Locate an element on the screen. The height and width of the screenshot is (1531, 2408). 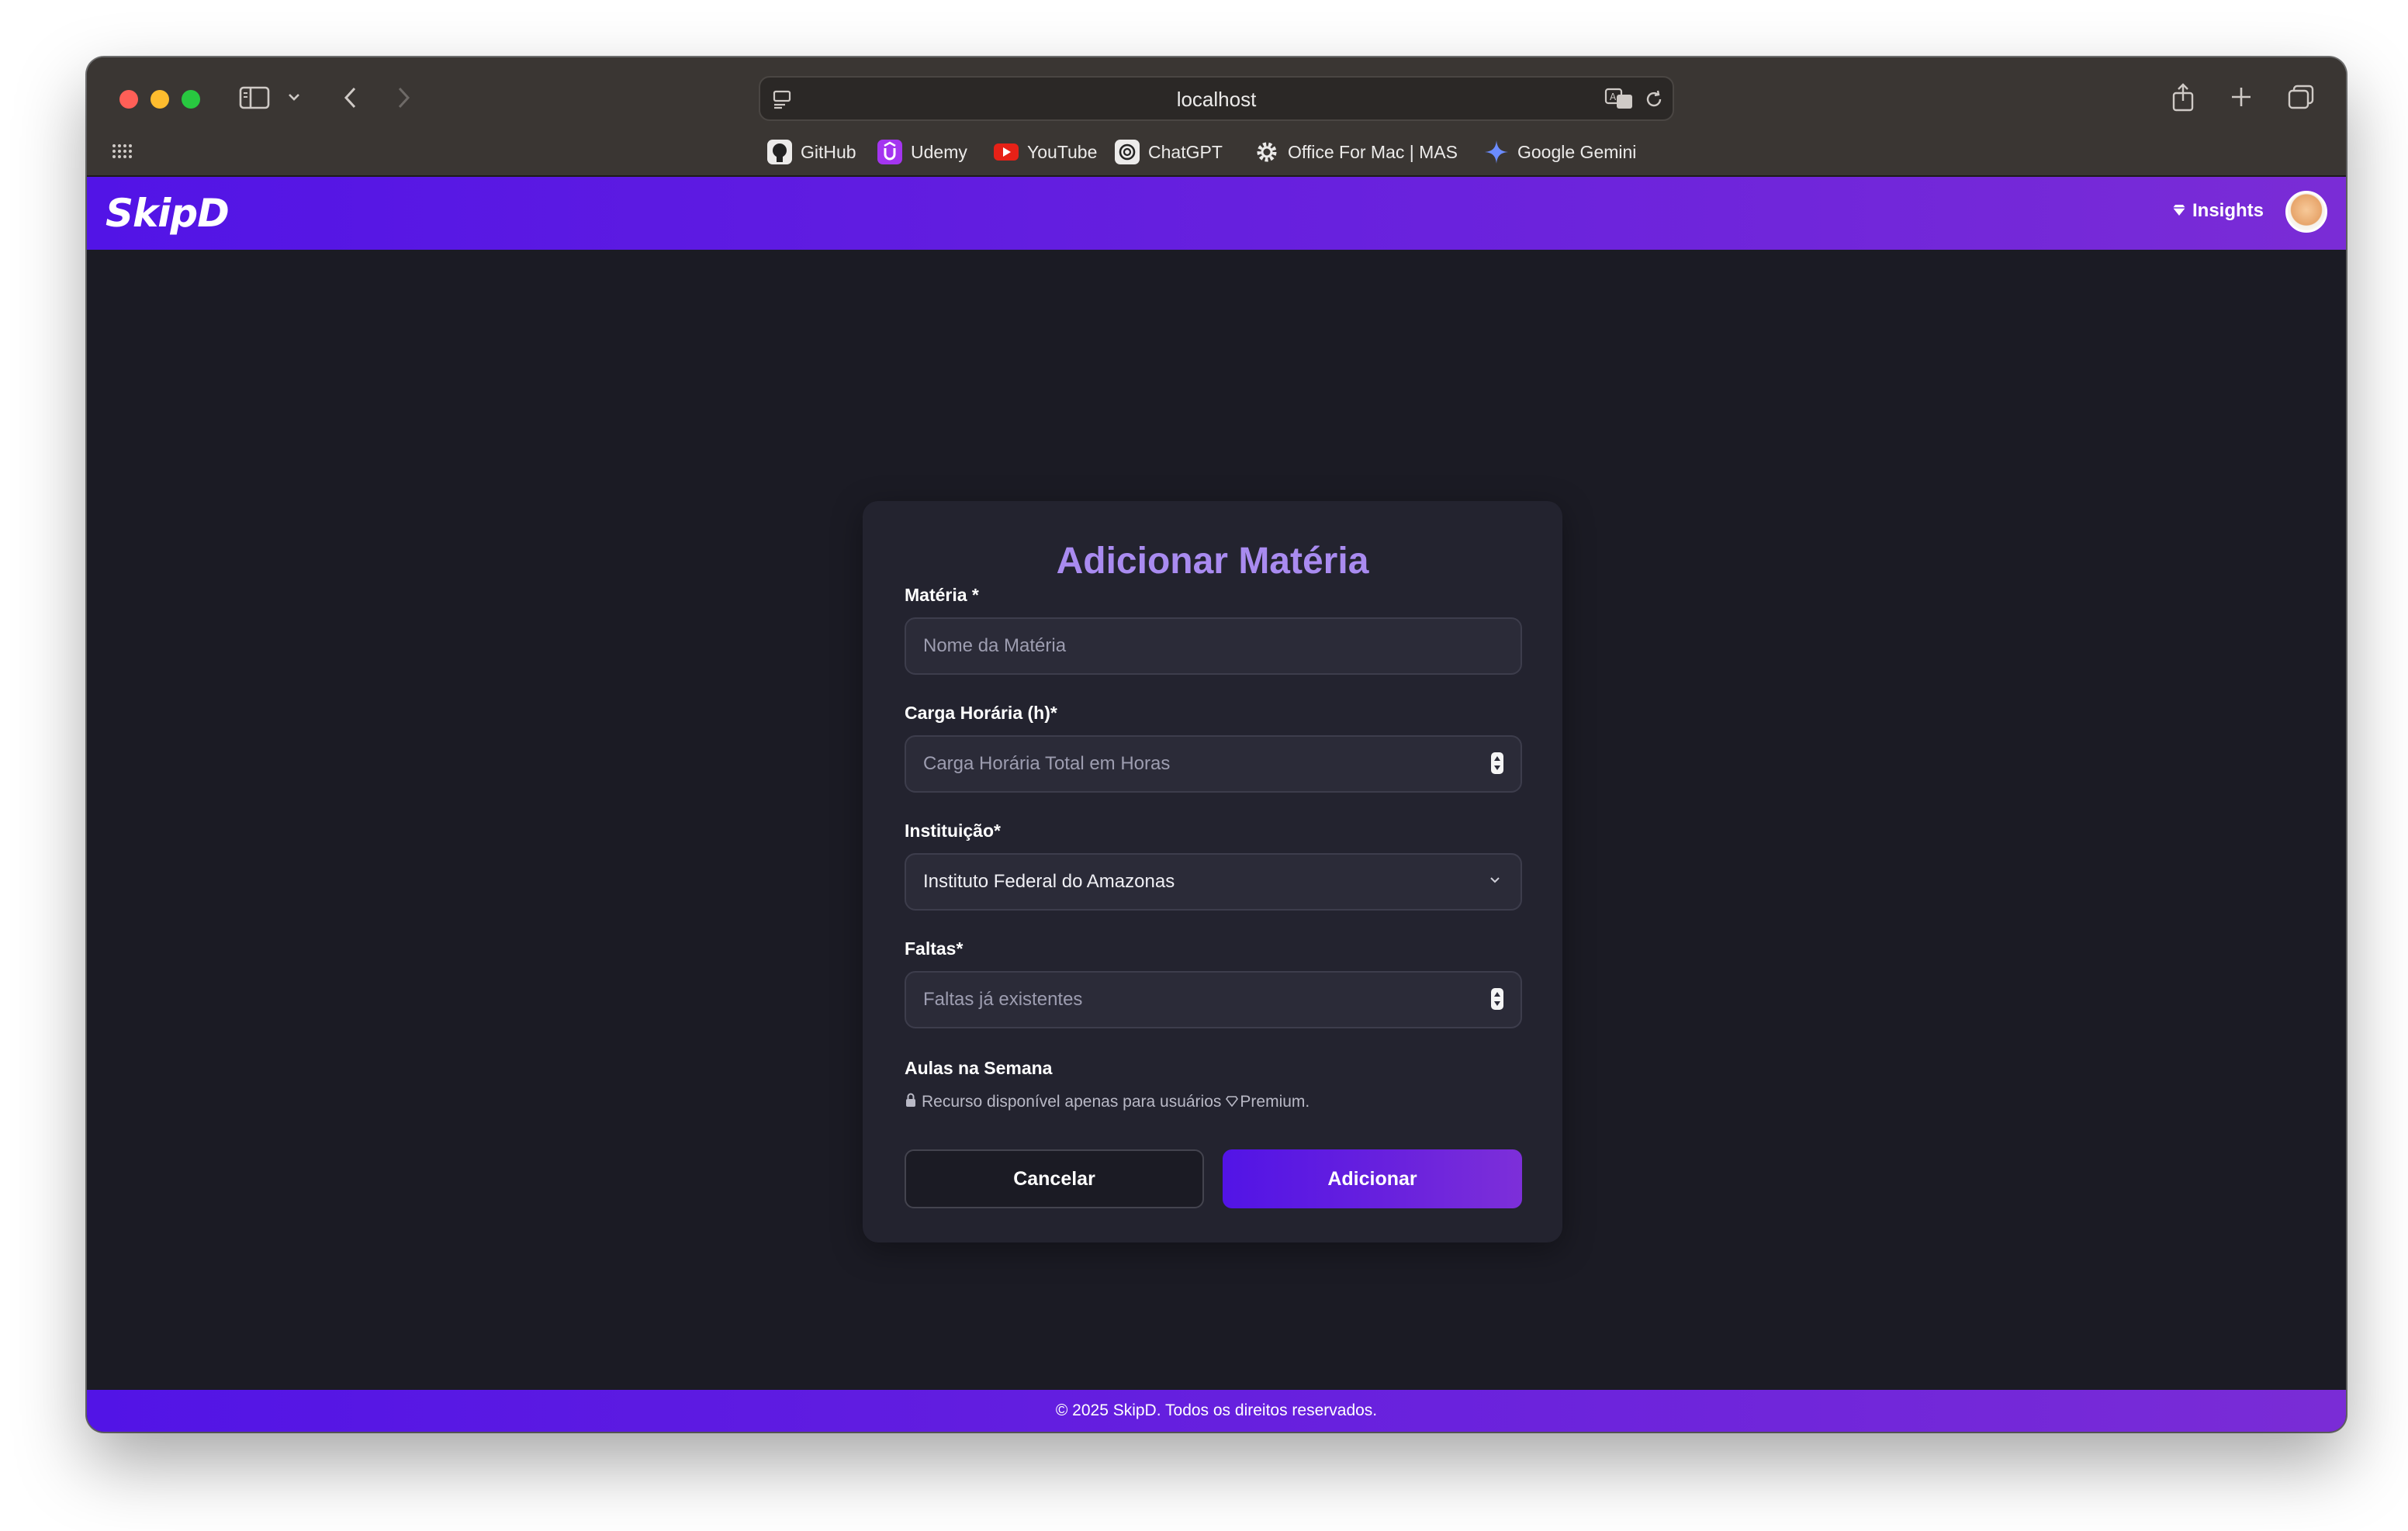
svg-text: A is located at coordinates (1613, 97).